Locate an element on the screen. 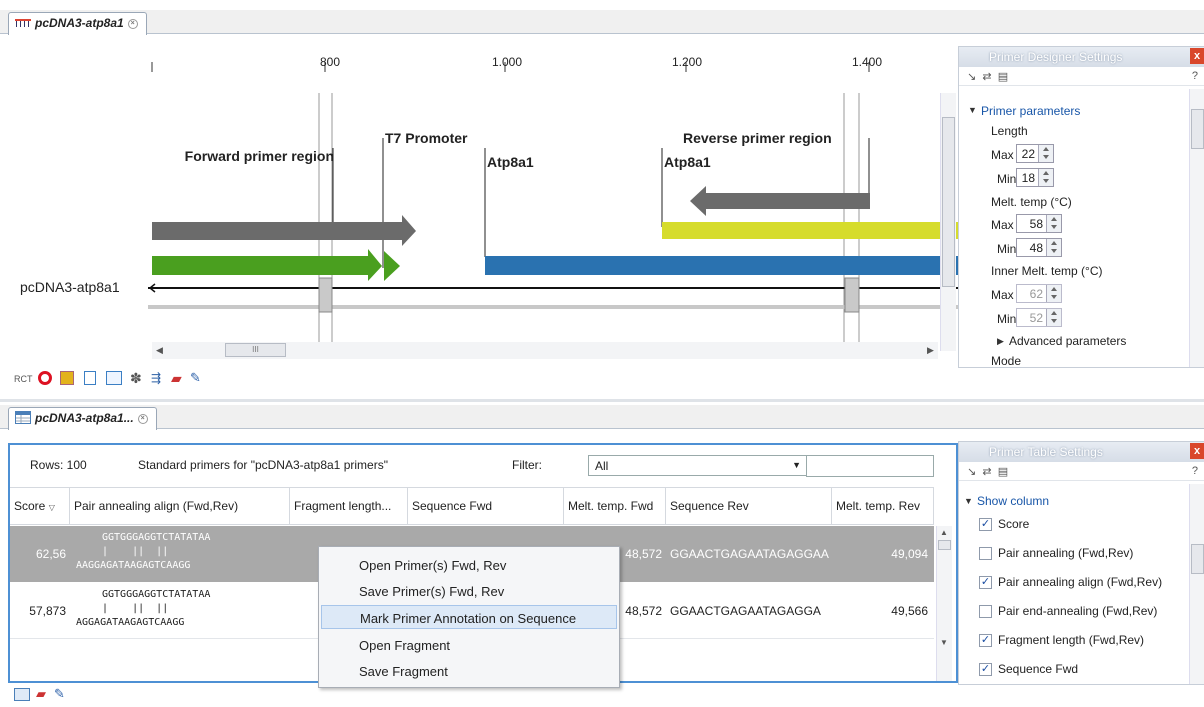 The height and width of the screenshot is (707, 1204). column-header-melt-fwd: Melt. temp. Fwd is located at coordinates (615, 506).